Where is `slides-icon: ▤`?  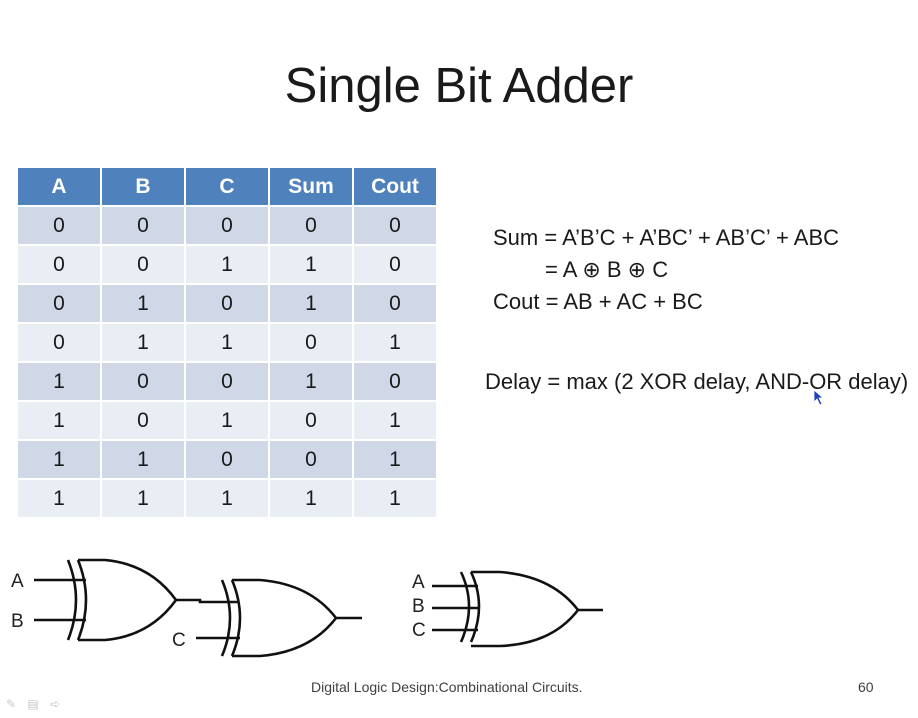 slides-icon: ▤ is located at coordinates (32, 704).